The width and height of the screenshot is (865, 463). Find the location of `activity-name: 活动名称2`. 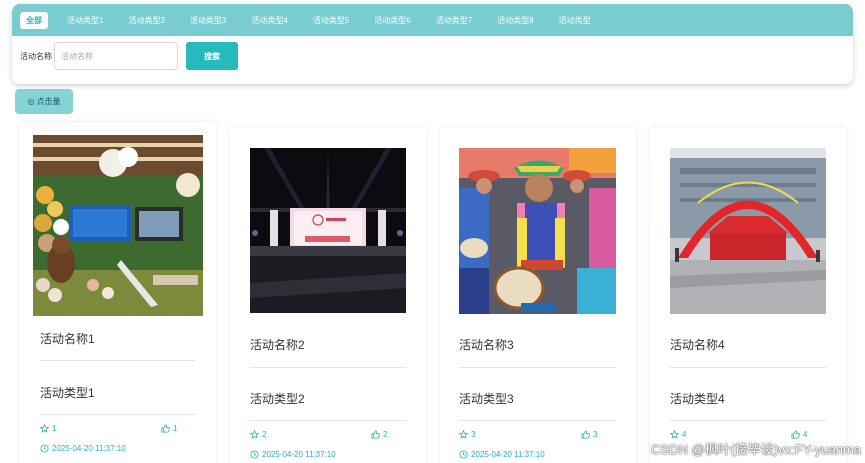

activity-name: 活动名称2 is located at coordinates (277, 345).